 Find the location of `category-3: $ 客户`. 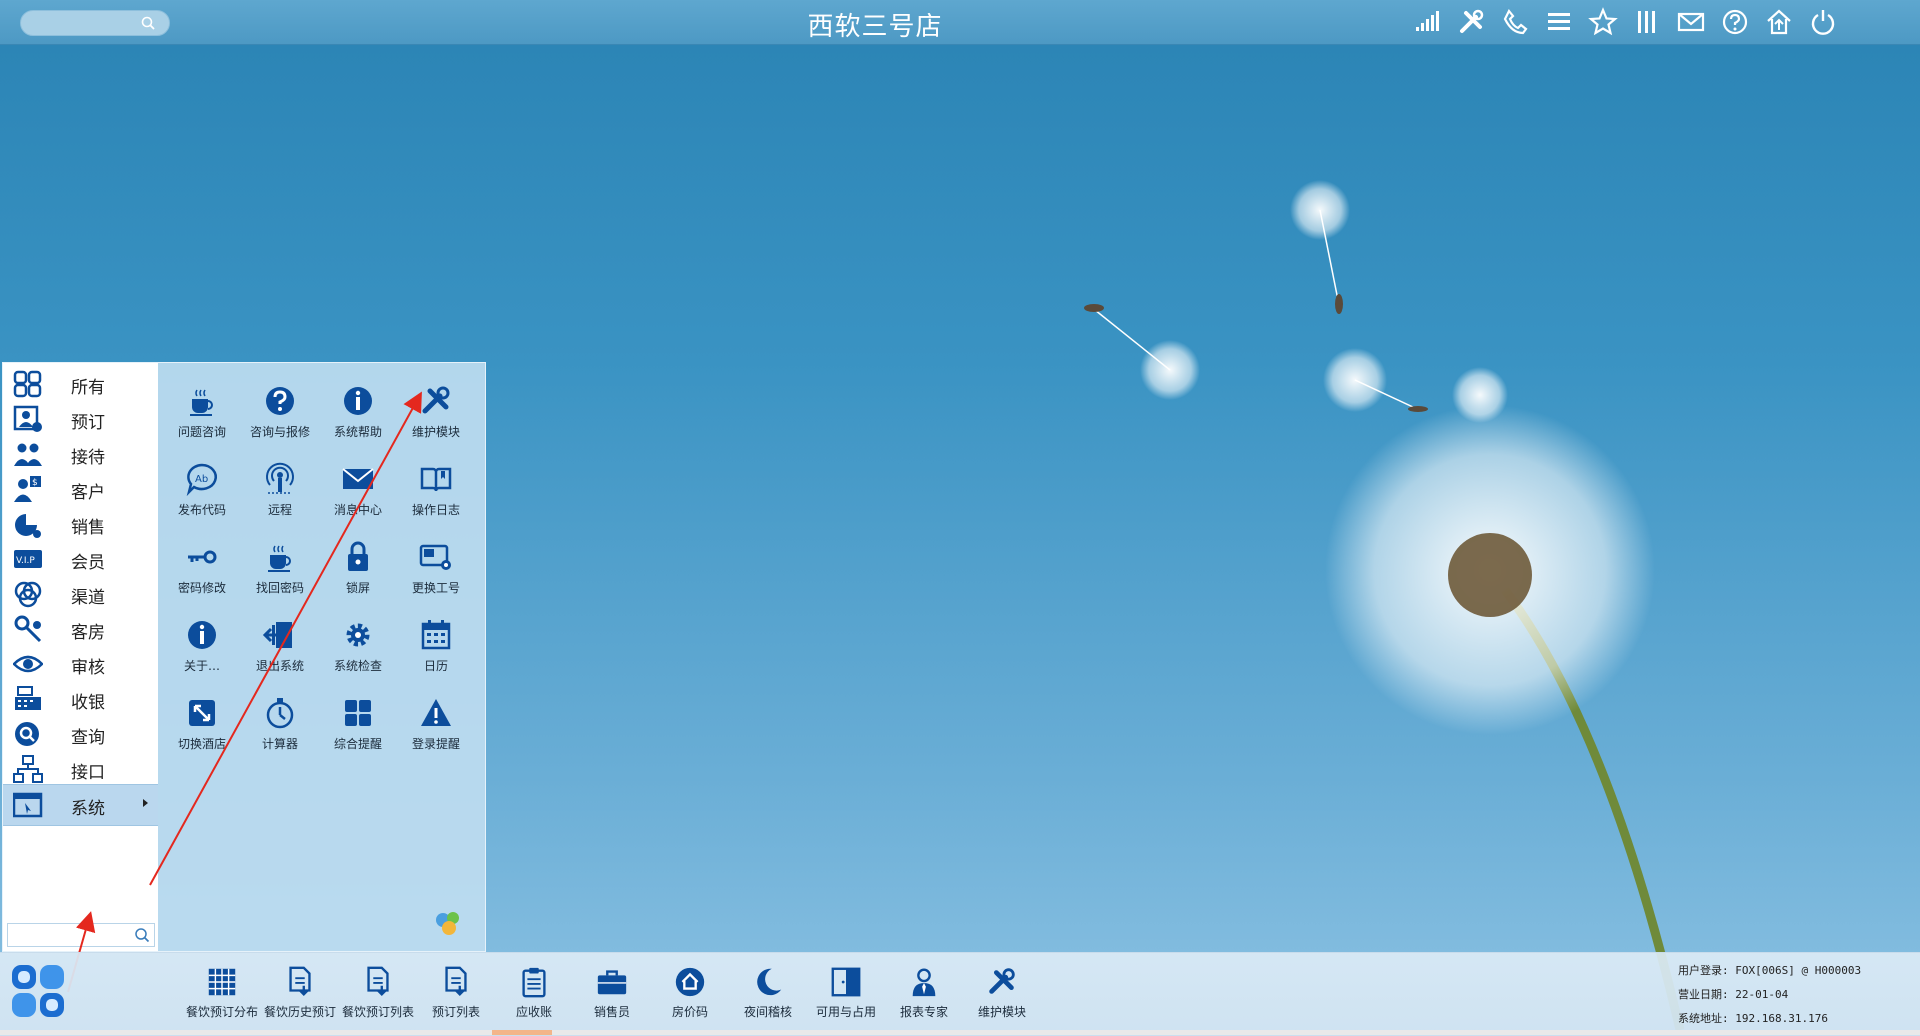

category-3: $ 客户 is located at coordinates (80, 489).